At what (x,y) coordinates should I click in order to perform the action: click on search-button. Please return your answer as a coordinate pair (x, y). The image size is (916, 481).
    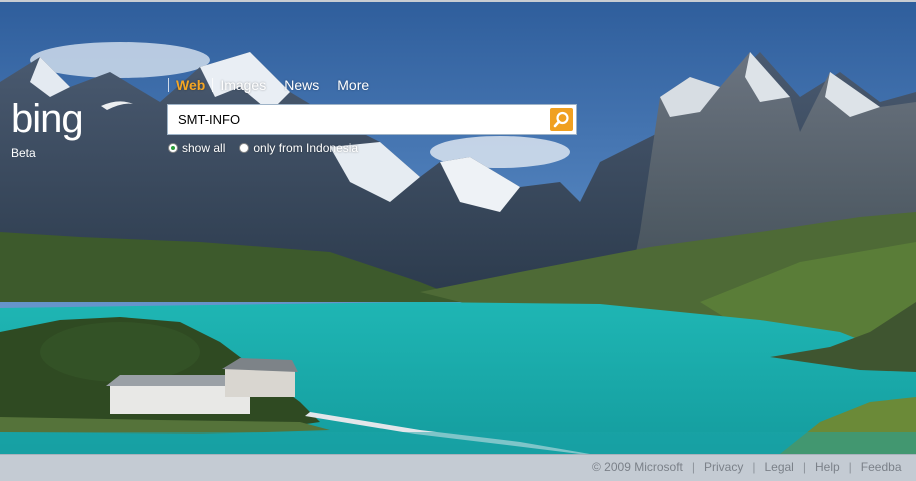
    Looking at the image, I should click on (561, 119).